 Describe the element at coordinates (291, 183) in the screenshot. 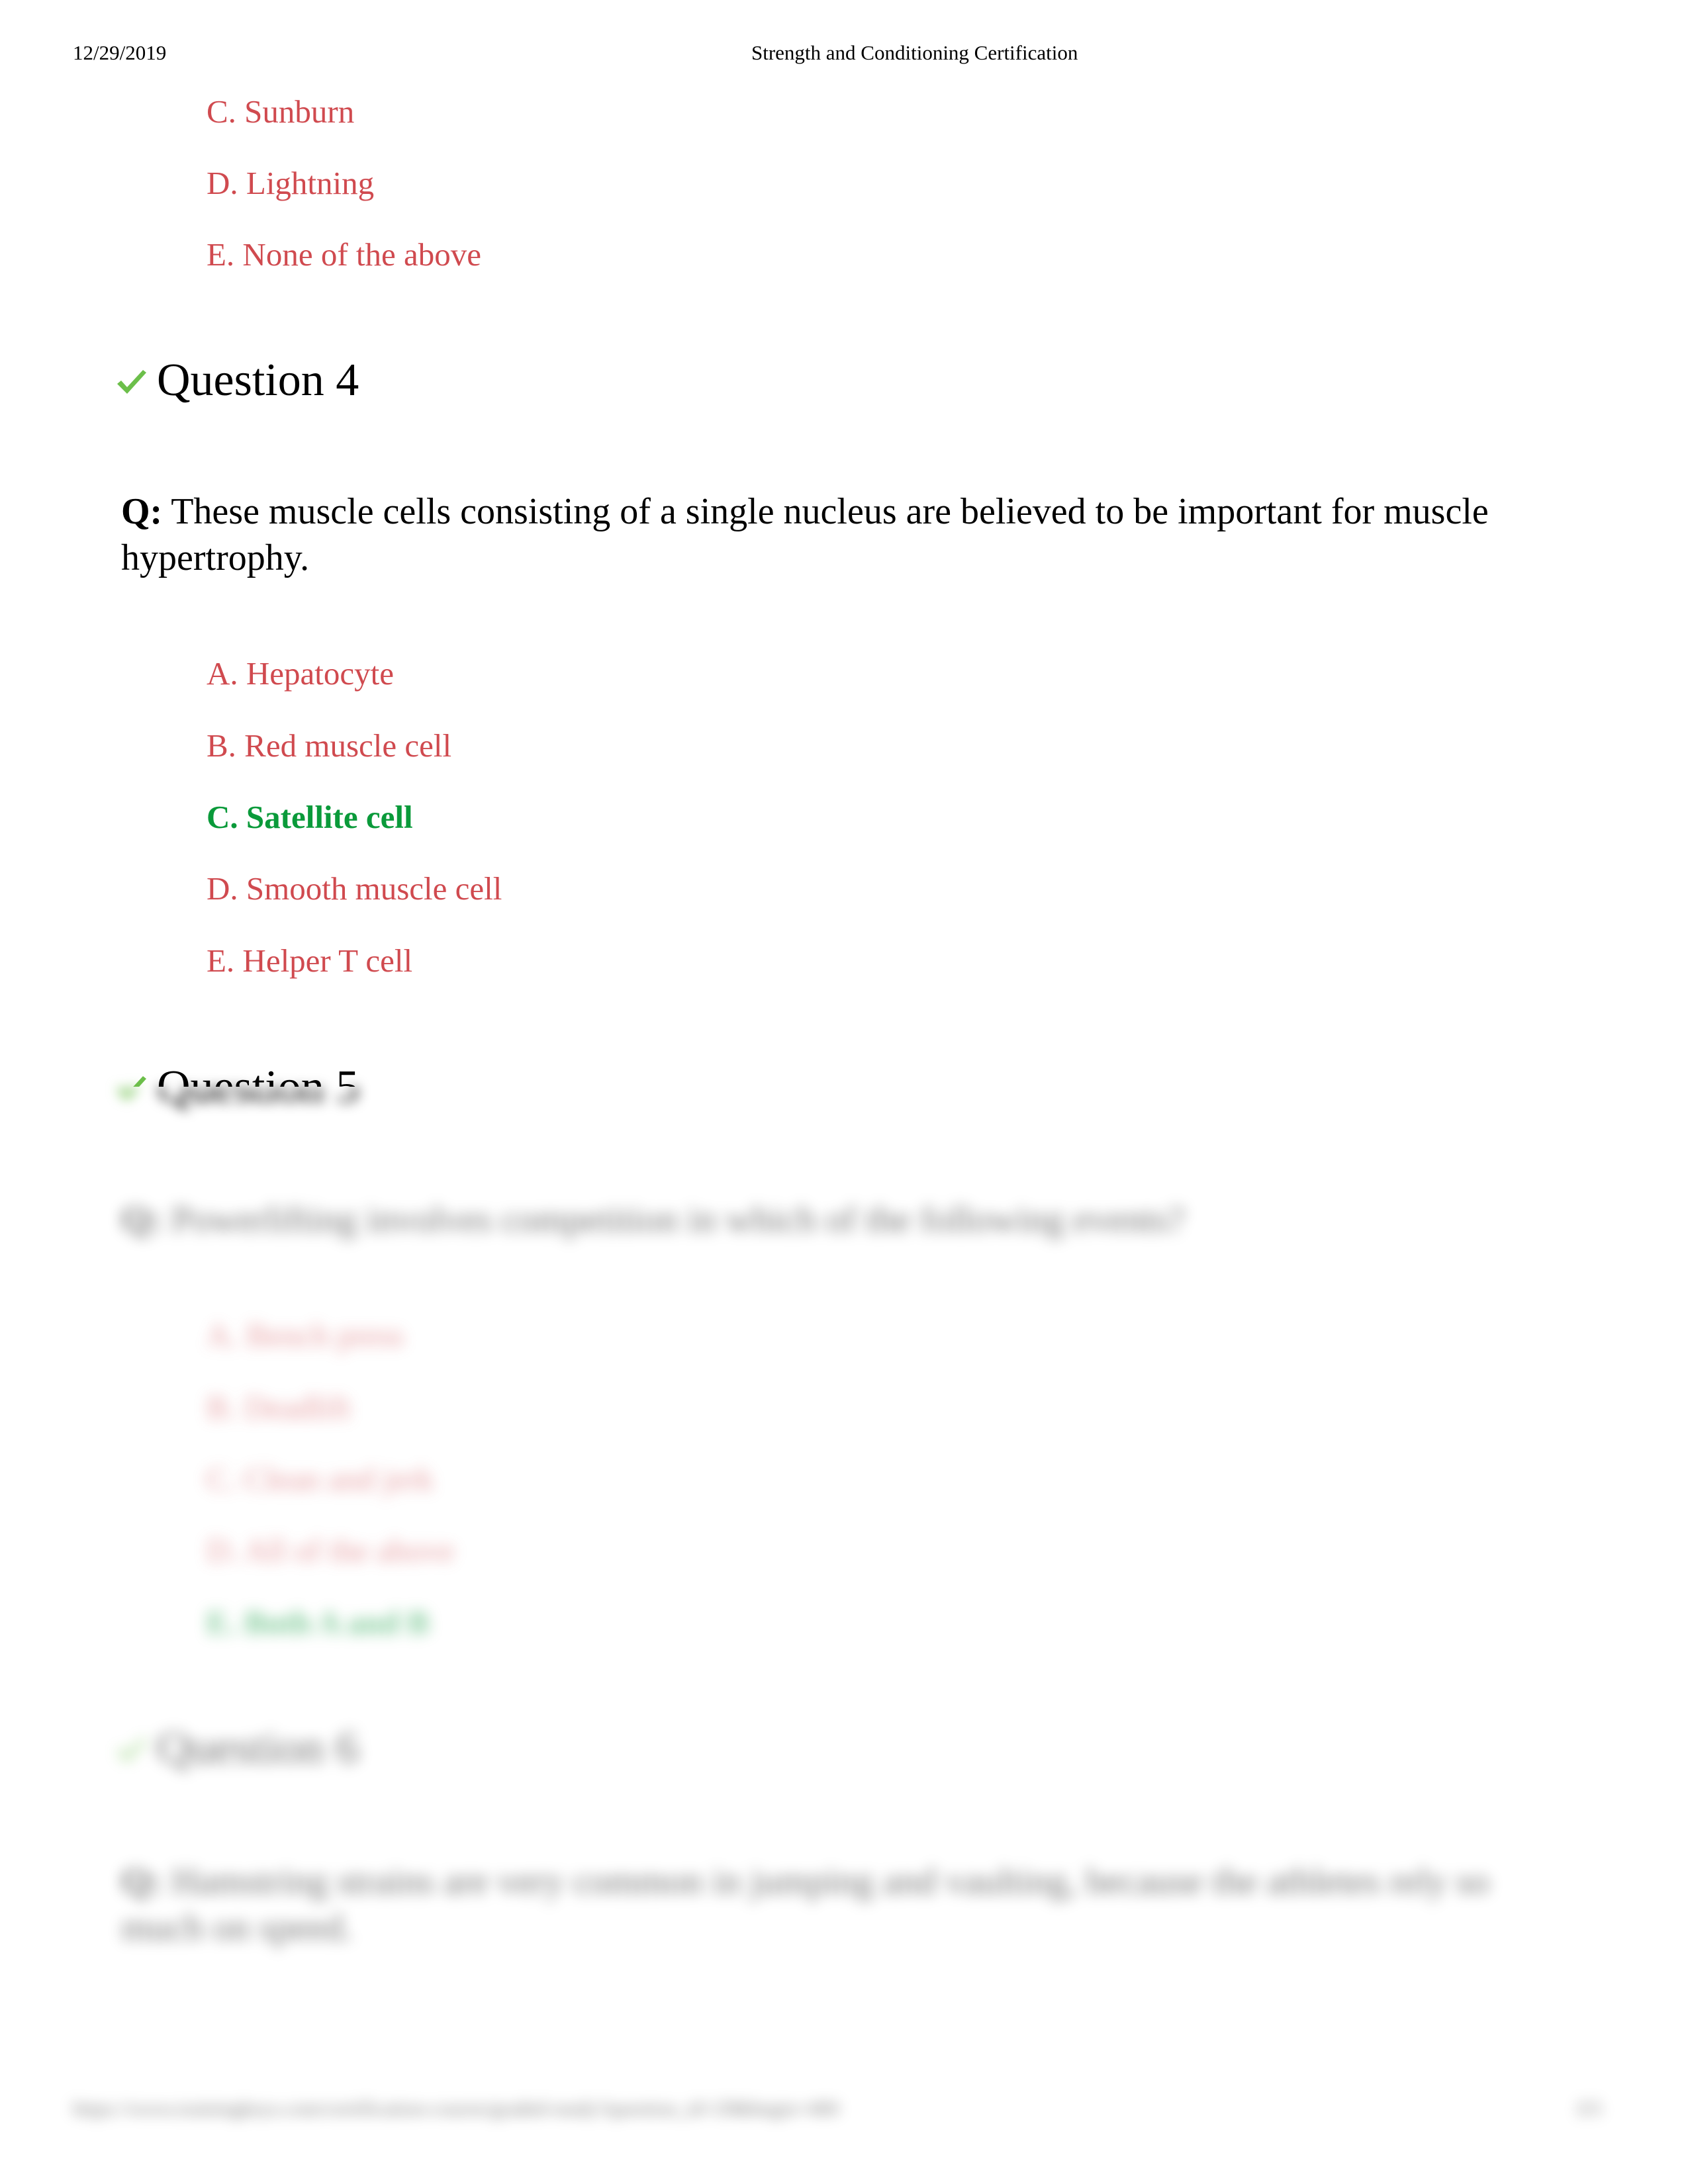

I see `answer-option: D. Lightning` at that location.